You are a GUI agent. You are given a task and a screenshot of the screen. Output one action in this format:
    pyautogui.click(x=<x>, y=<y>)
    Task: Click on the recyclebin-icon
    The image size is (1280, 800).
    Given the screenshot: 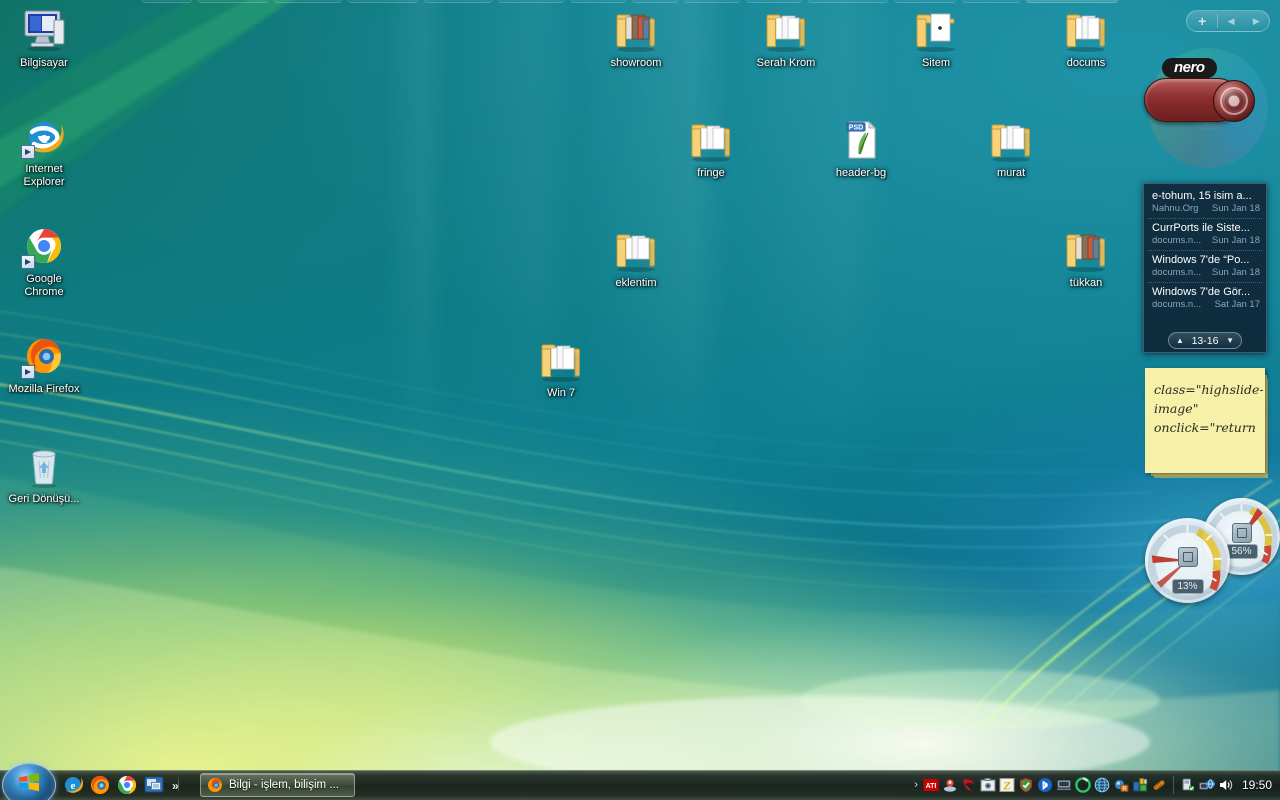 What is the action you would take?
    pyautogui.click(x=44, y=466)
    